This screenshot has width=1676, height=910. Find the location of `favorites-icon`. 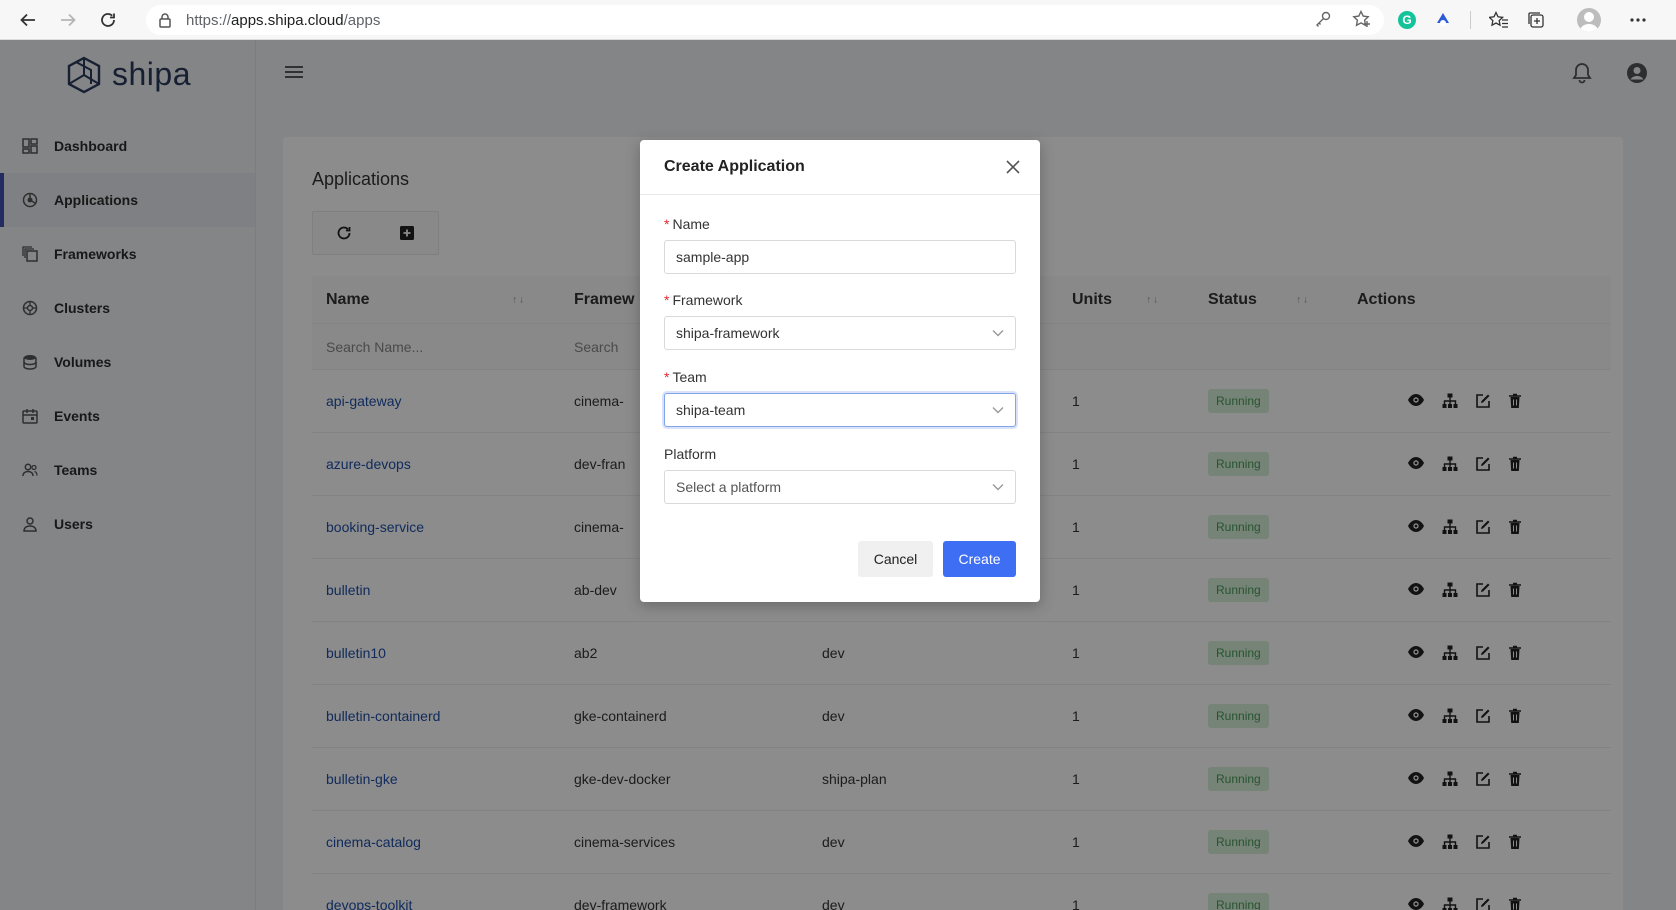

favorites-icon is located at coordinates (1499, 20).